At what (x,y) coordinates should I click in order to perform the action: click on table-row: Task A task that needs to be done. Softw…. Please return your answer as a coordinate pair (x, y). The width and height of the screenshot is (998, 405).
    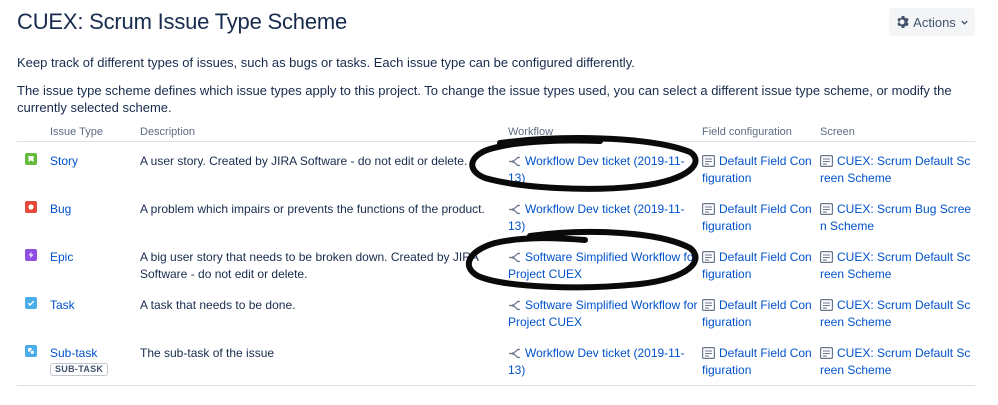
    Looking at the image, I should click on (499, 318).